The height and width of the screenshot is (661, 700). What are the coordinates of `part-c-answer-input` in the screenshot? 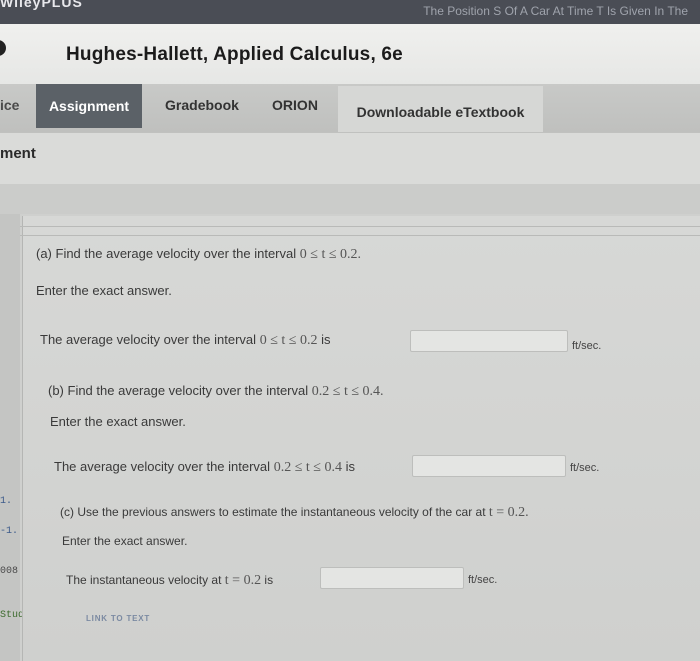 It's located at (392, 578).